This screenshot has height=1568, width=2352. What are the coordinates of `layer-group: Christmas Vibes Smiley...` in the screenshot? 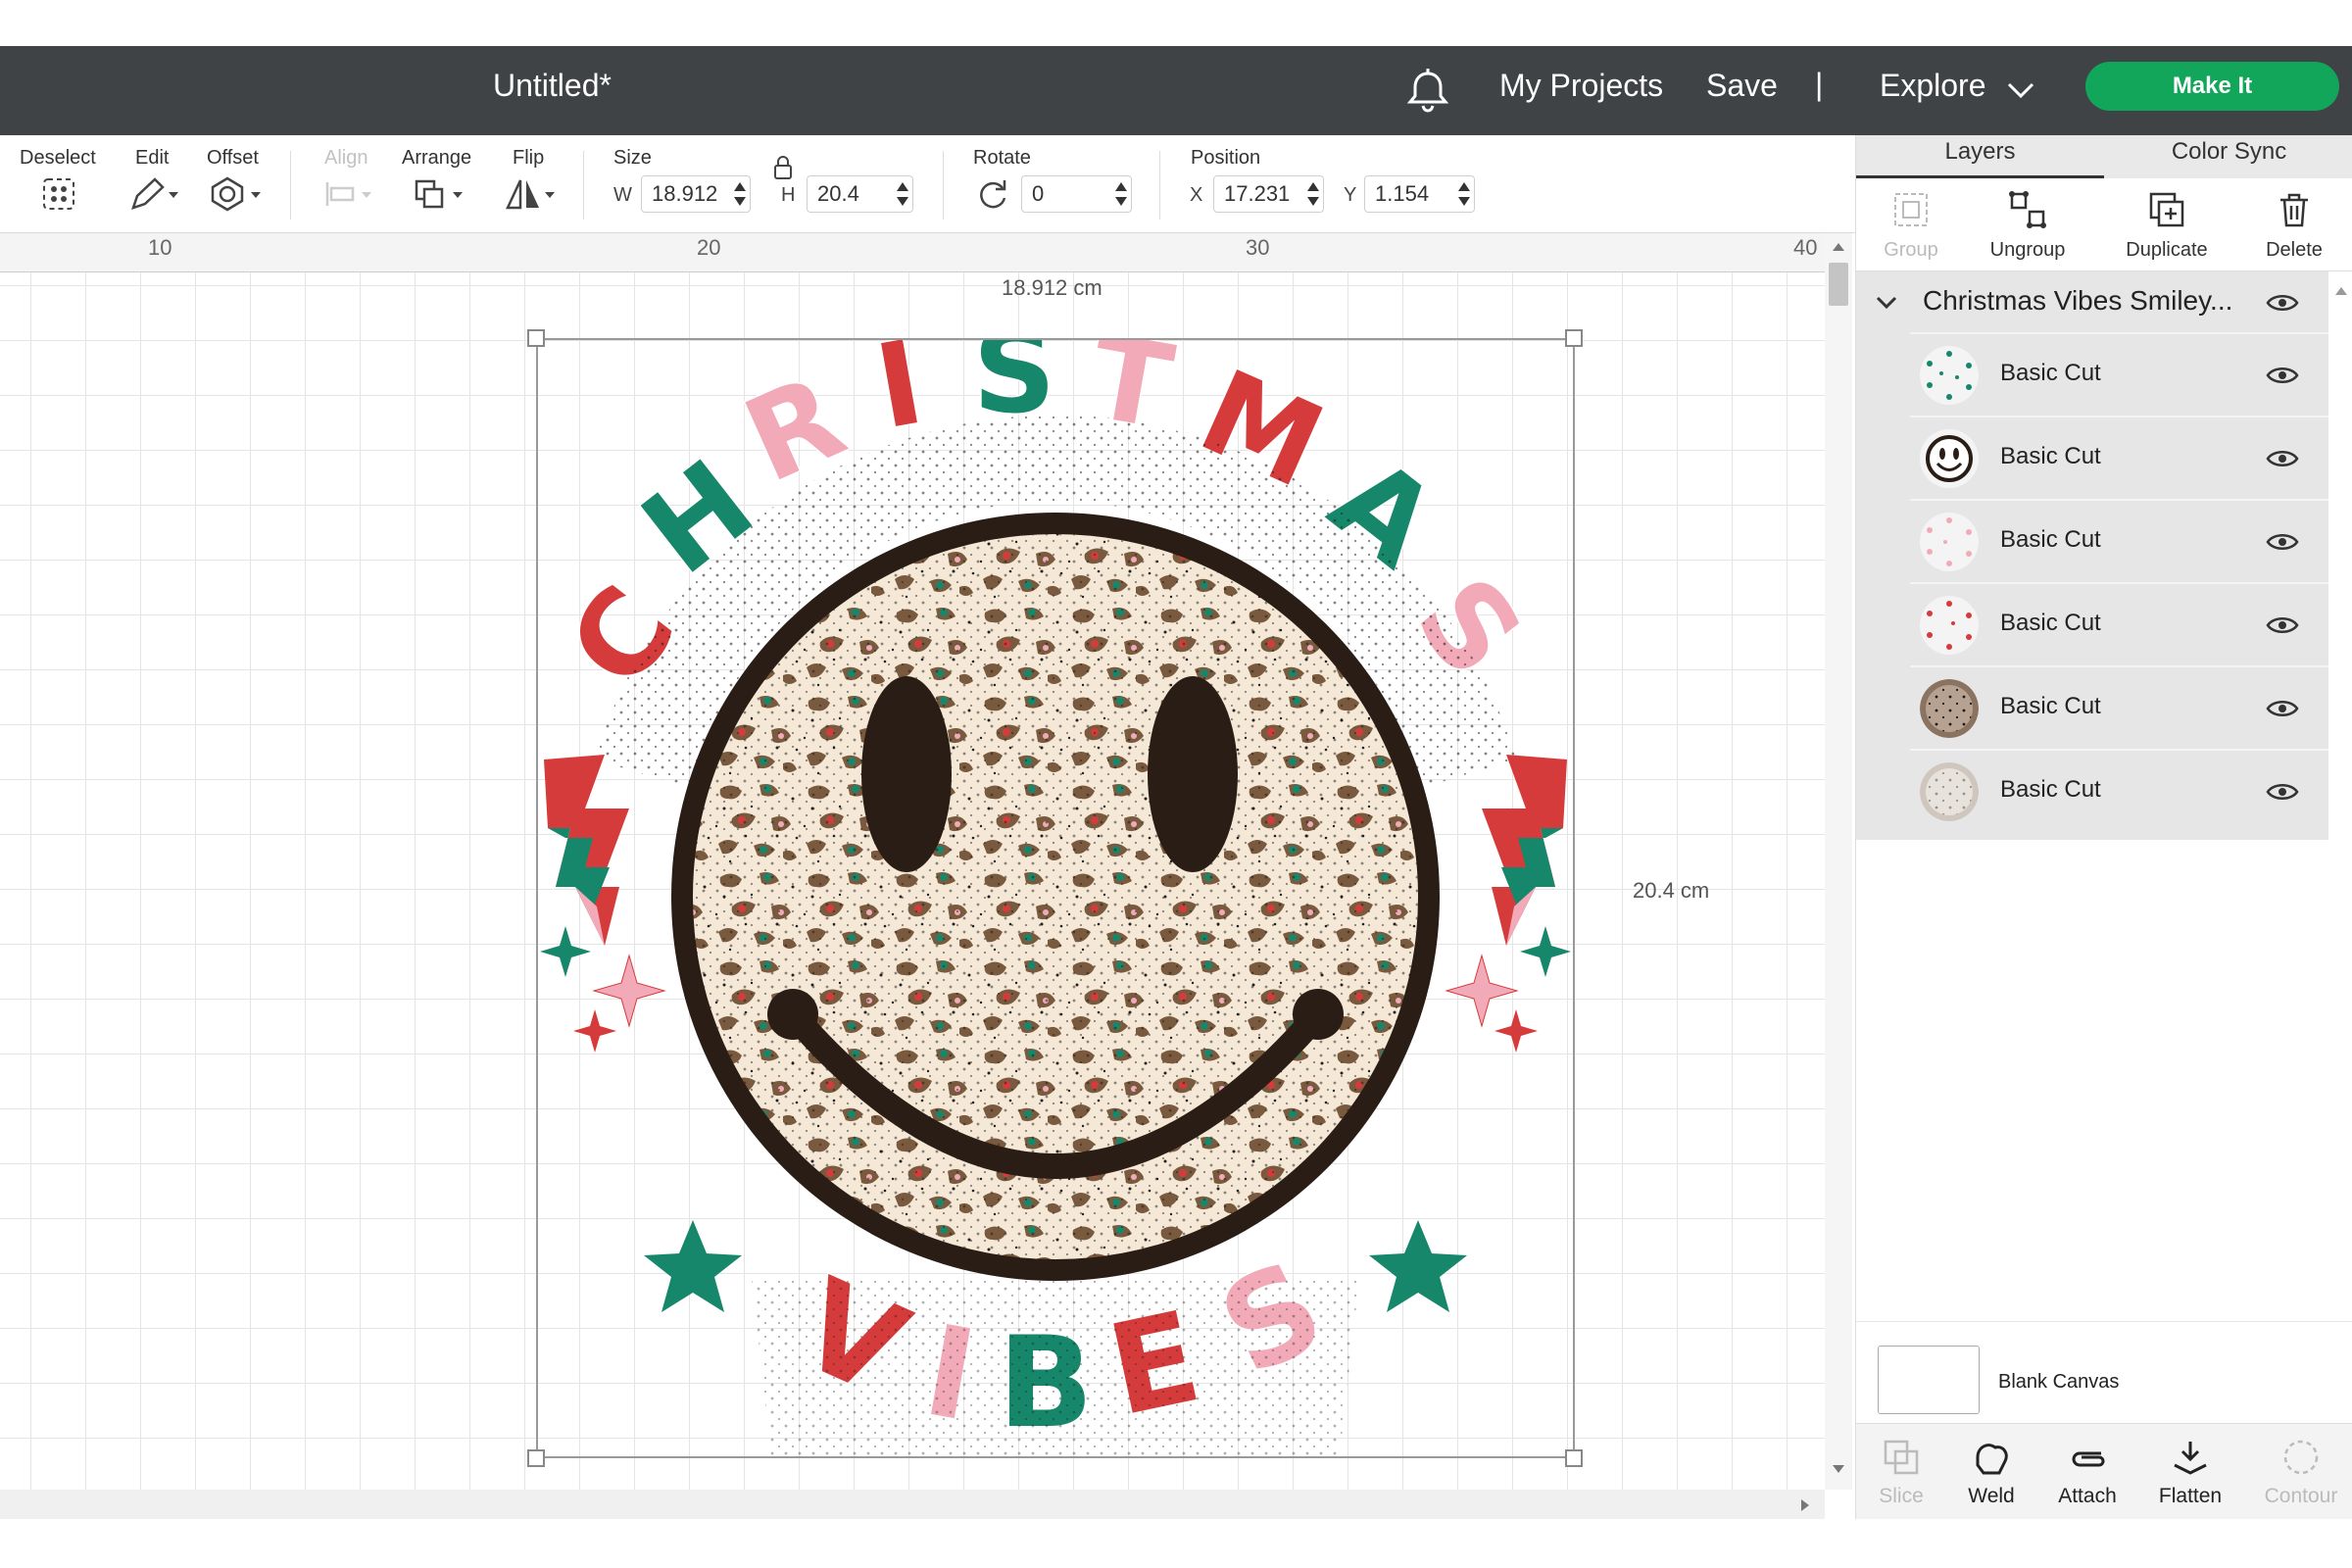 It's located at (2092, 302).